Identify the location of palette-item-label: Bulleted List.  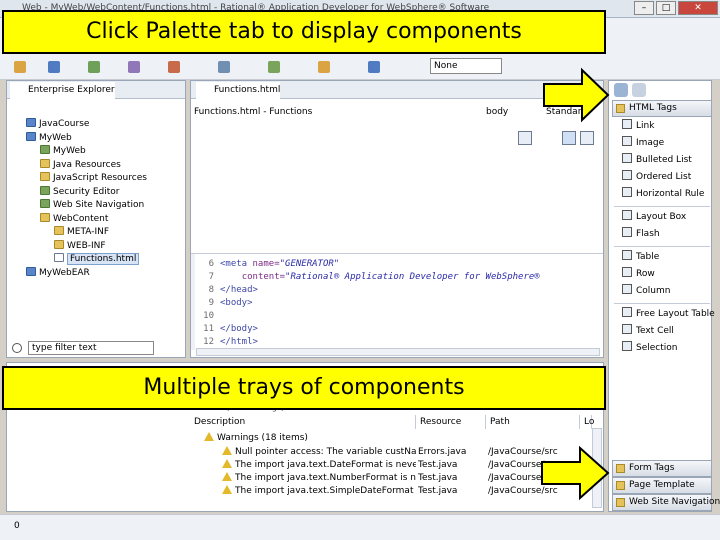
(664, 160).